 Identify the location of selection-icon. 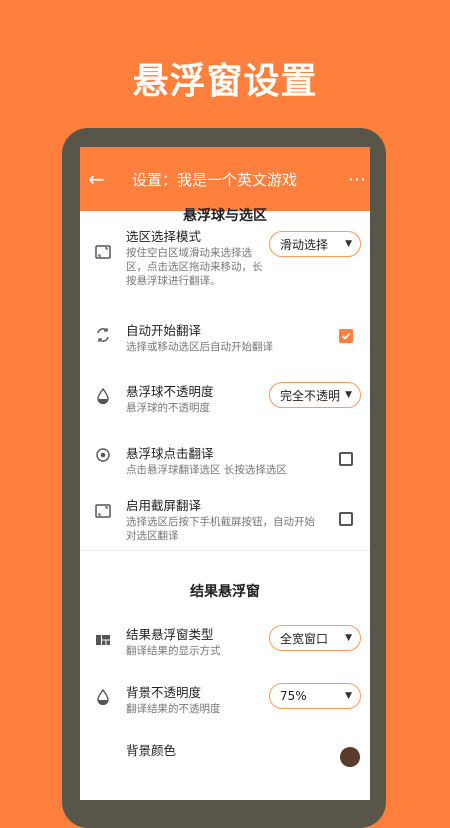
(103, 244).